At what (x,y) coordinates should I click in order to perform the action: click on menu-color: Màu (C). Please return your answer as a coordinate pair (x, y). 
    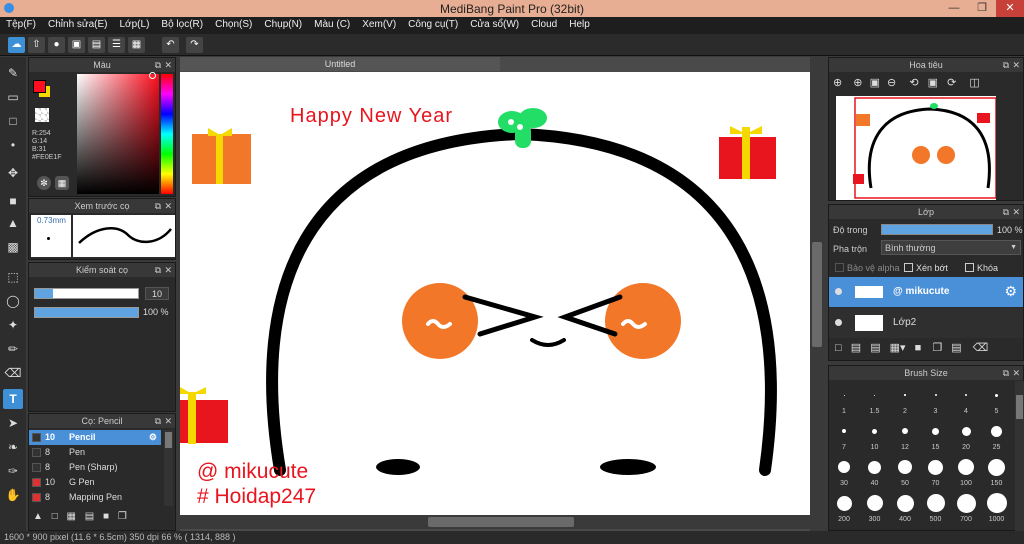
    Looking at the image, I should click on (332, 23).